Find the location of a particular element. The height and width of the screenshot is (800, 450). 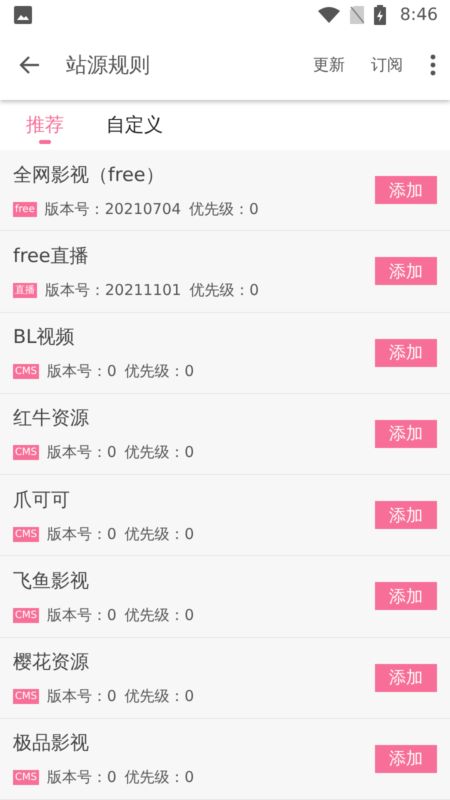

rule-name: 樱花资源 is located at coordinates (51, 663).